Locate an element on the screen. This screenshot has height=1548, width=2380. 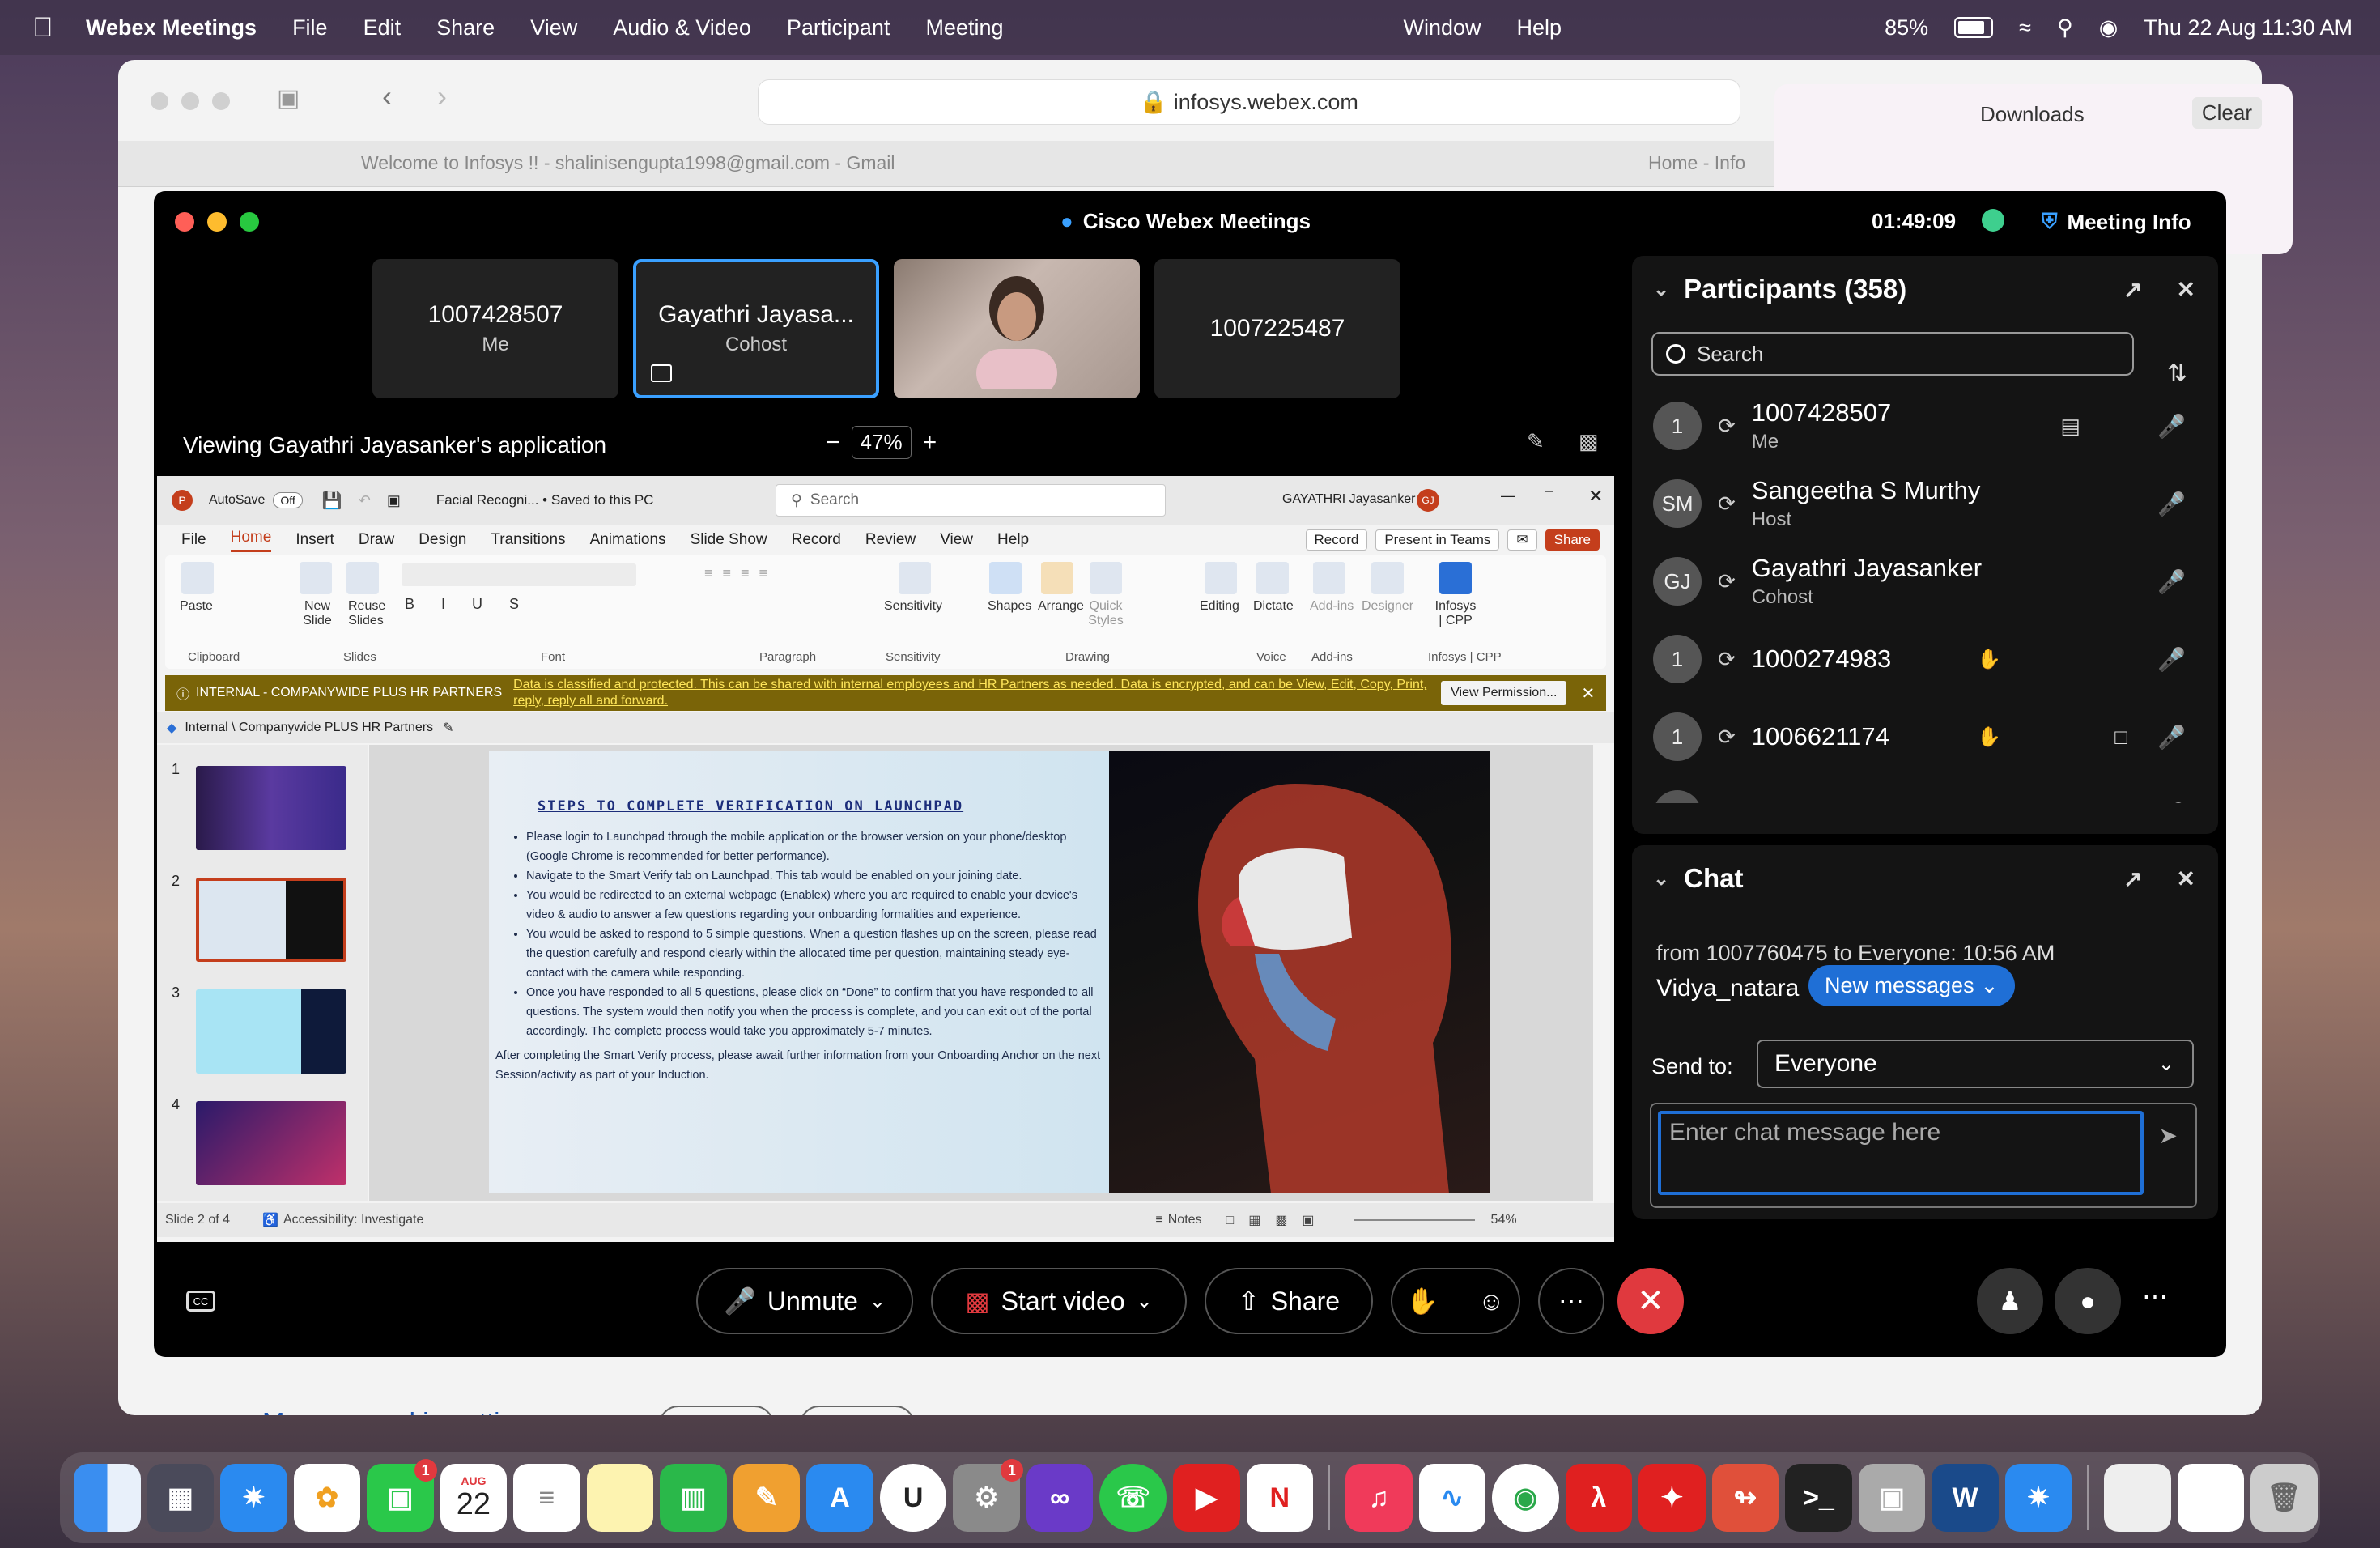
wifi-icon: ≈ is located at coordinates (2025, 27).